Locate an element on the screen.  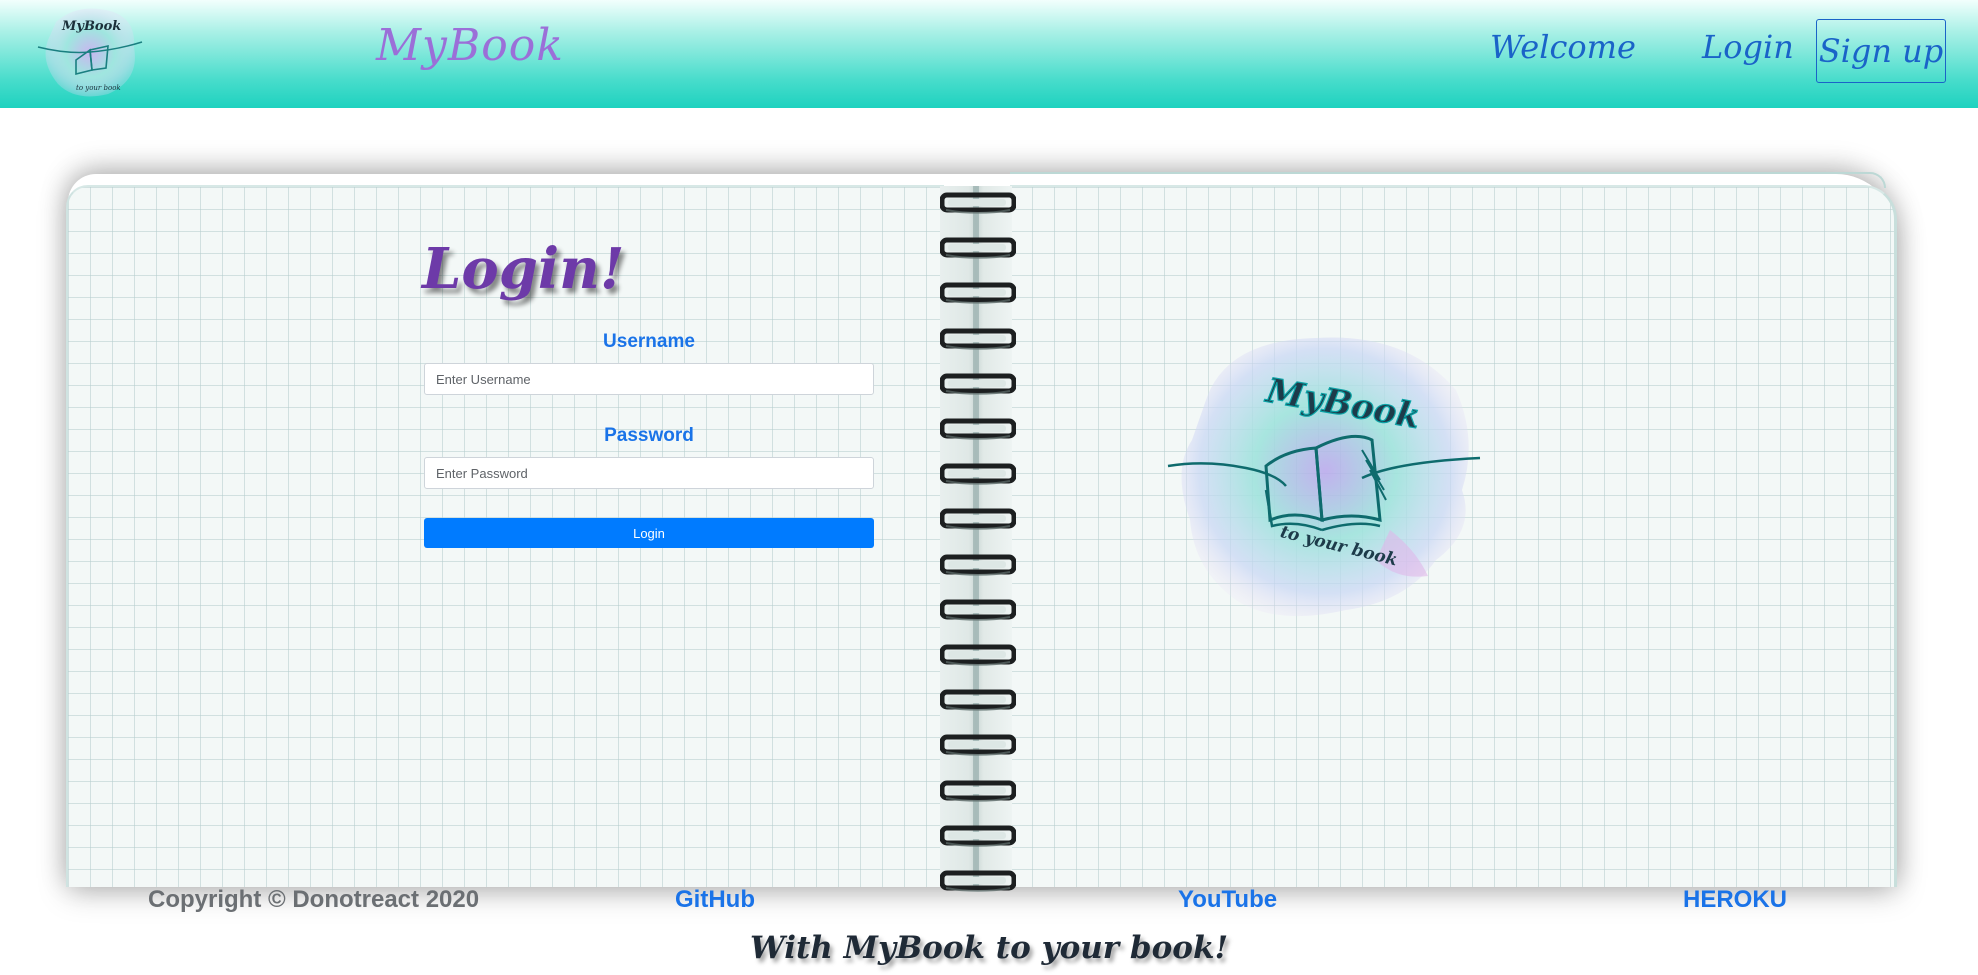
footer-github-link: GitHub is located at coordinates (715, 900).